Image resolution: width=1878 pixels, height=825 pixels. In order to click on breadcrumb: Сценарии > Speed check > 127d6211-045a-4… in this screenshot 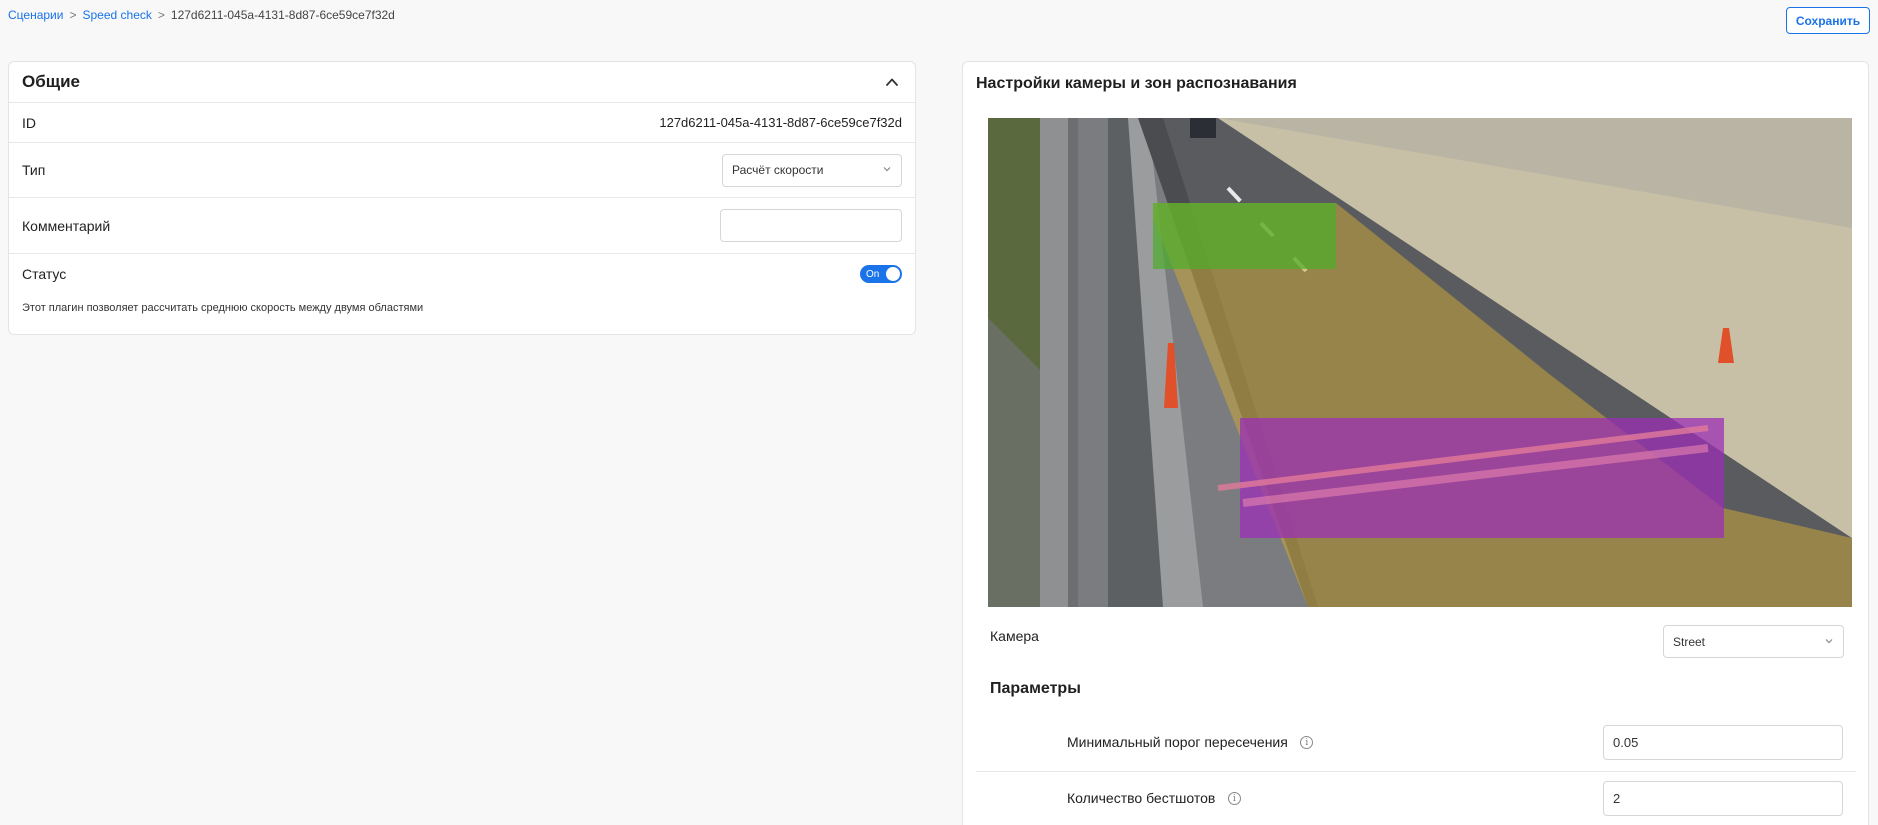, I will do `click(201, 15)`.